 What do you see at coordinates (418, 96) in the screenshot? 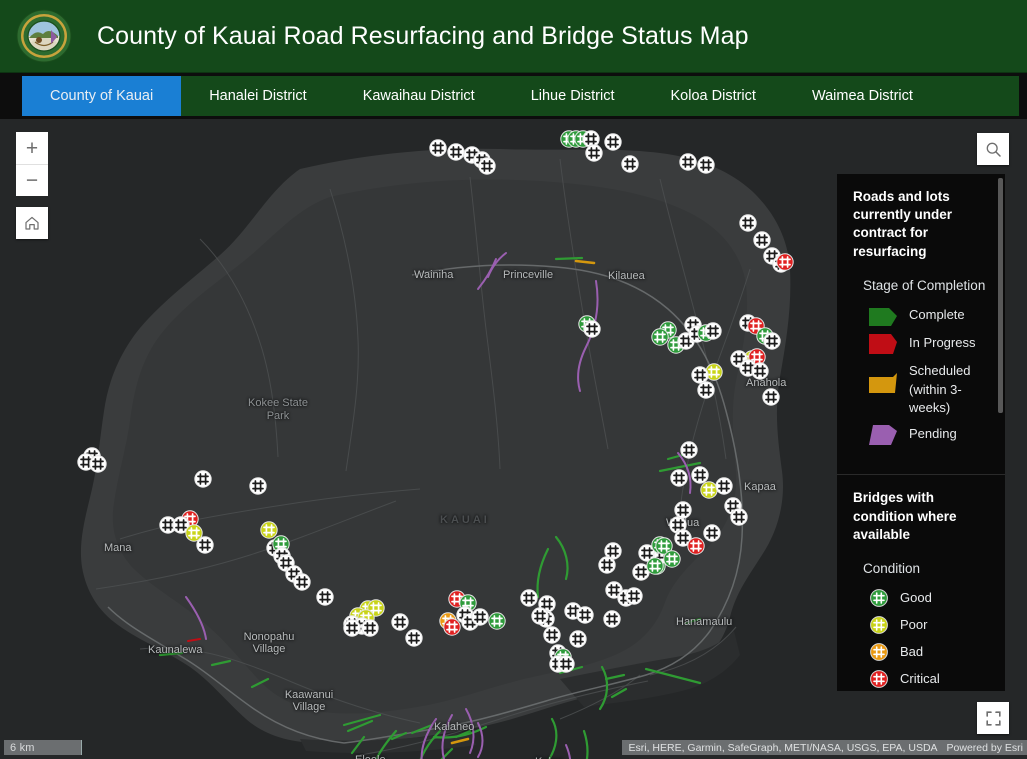
I see `tab-kawaihau-district: Kawaihau District` at bounding box center [418, 96].